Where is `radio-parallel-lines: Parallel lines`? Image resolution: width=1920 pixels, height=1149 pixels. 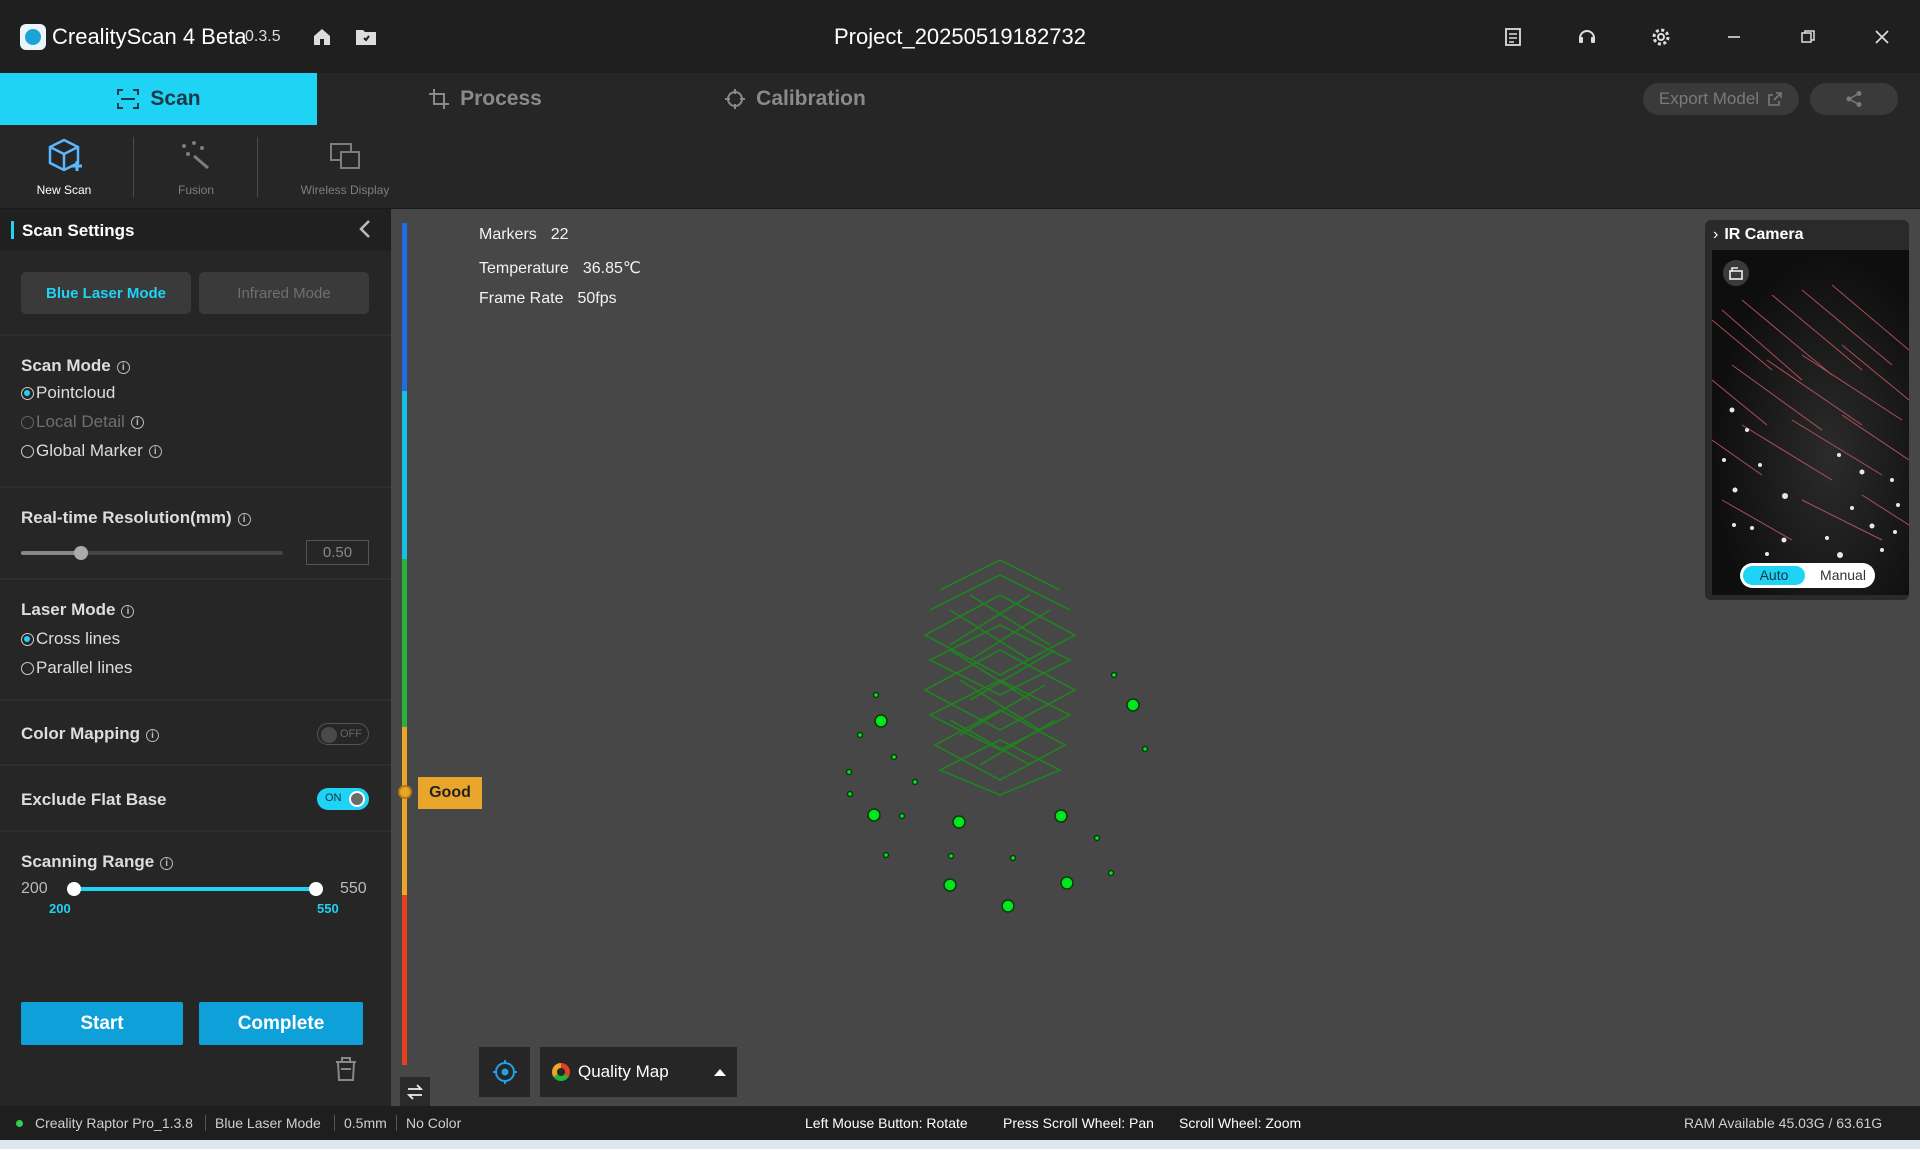
radio-parallel-lines: Parallel lines is located at coordinates (76, 668).